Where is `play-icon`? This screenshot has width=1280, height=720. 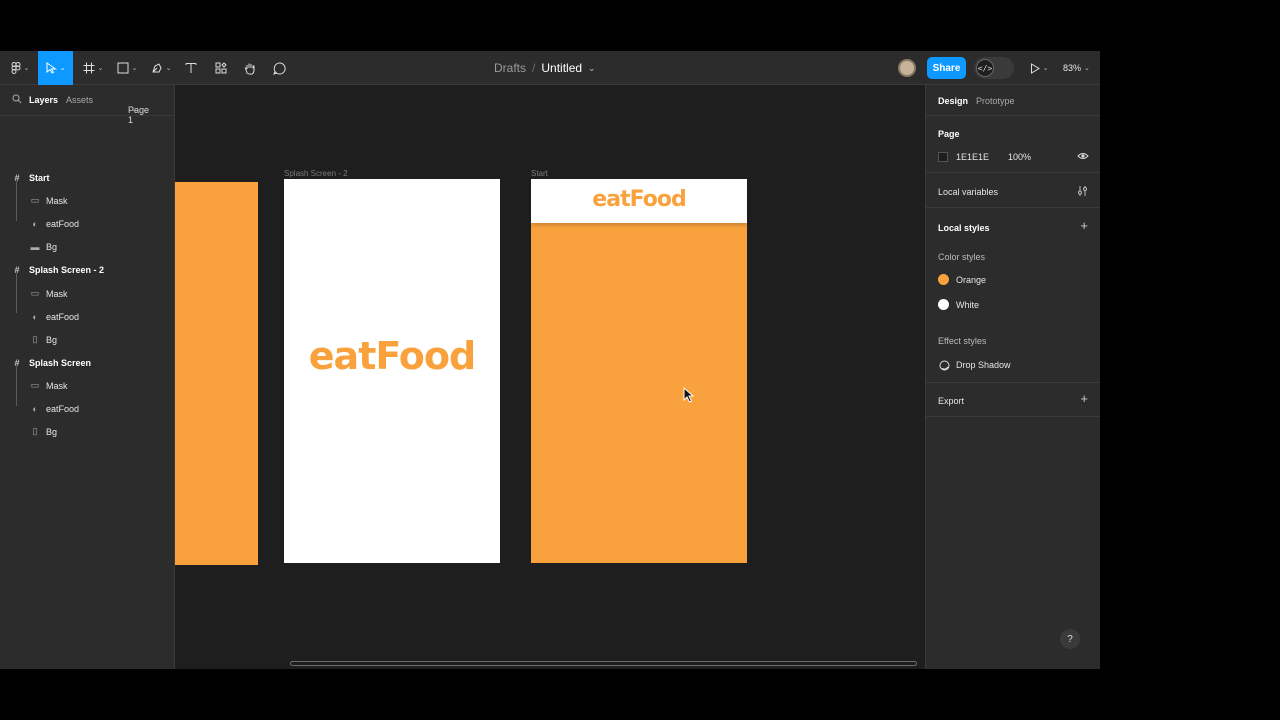 play-icon is located at coordinates (1035, 68).